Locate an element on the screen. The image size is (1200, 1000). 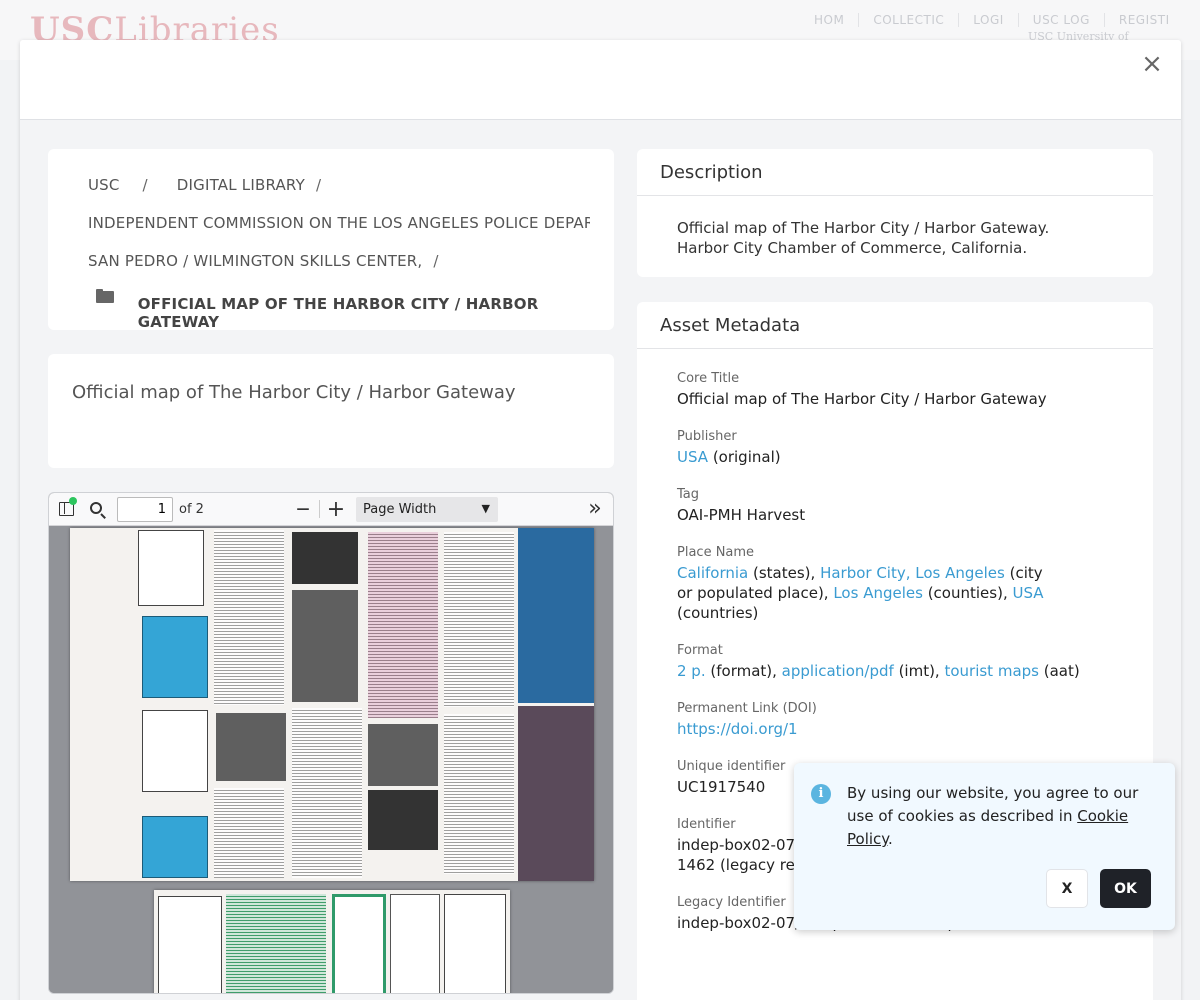
place-california-link: California is located at coordinates (712, 573).